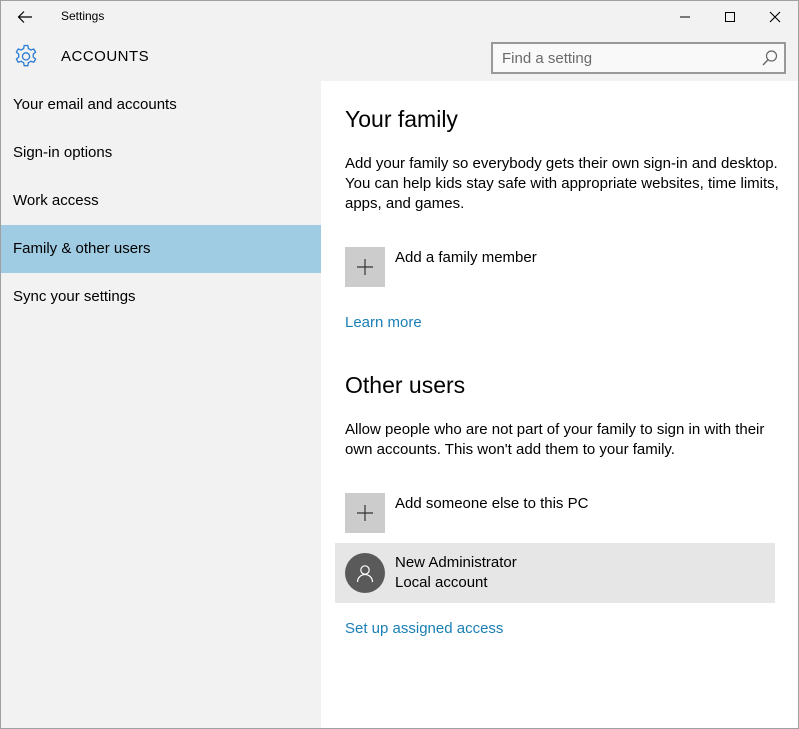 Image resolution: width=799 pixels, height=729 pixels. Describe the element at coordinates (63, 152) in the screenshot. I see `sidebar-item-label: Sign-in options` at that location.